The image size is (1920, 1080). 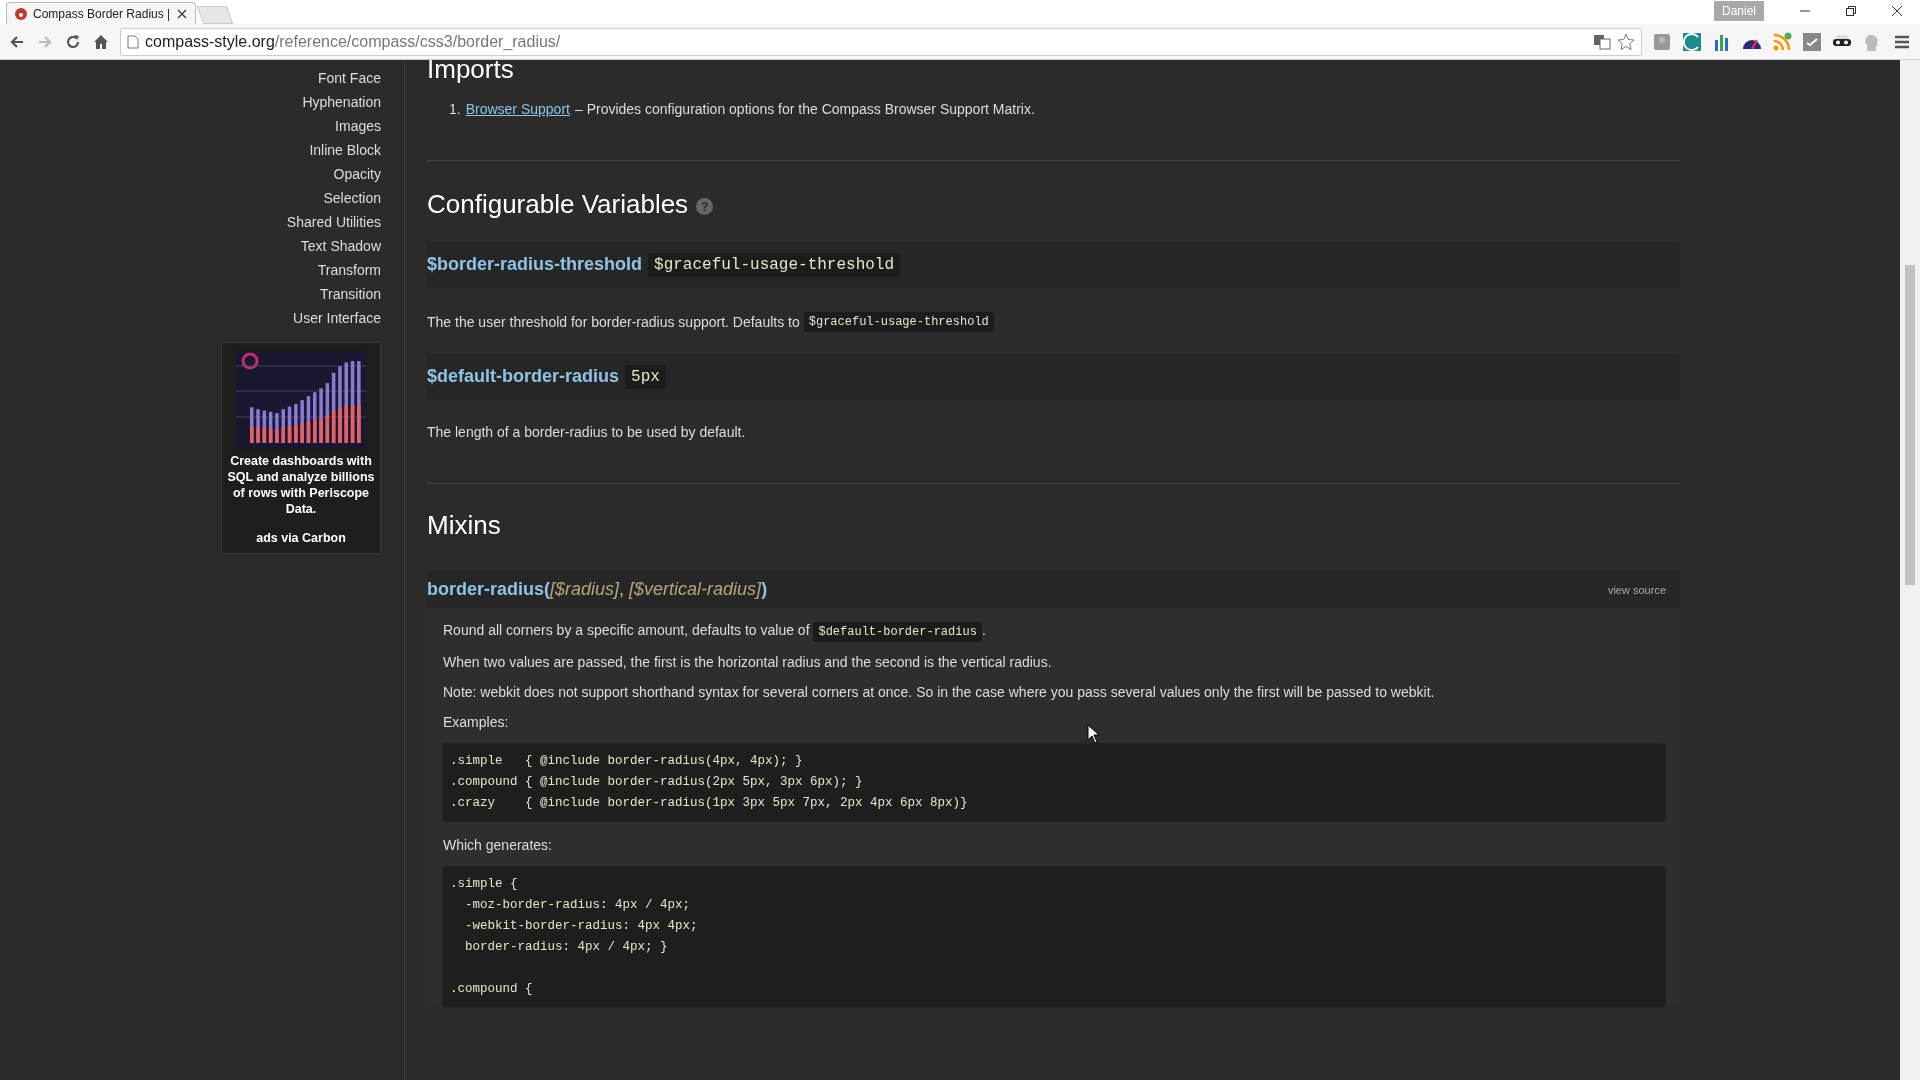 What do you see at coordinates (349, 270) in the screenshot?
I see `sidebar-link: Transform` at bounding box center [349, 270].